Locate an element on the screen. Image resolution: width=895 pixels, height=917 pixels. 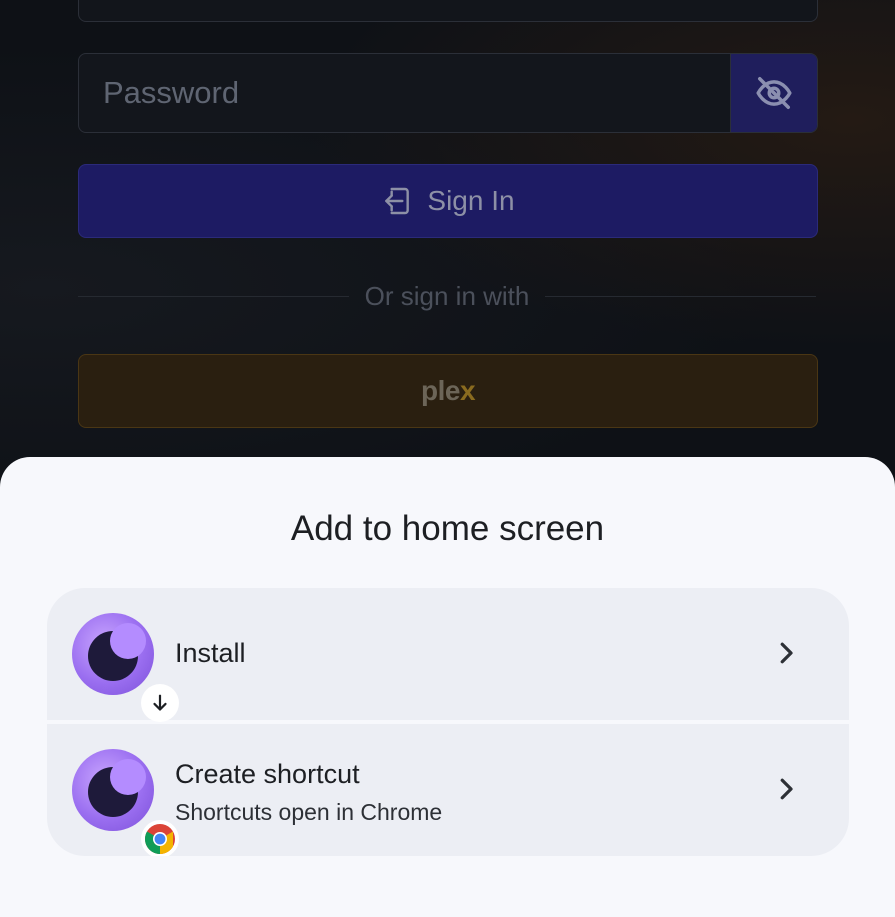
sign-in-icon is located at coordinates (397, 201).